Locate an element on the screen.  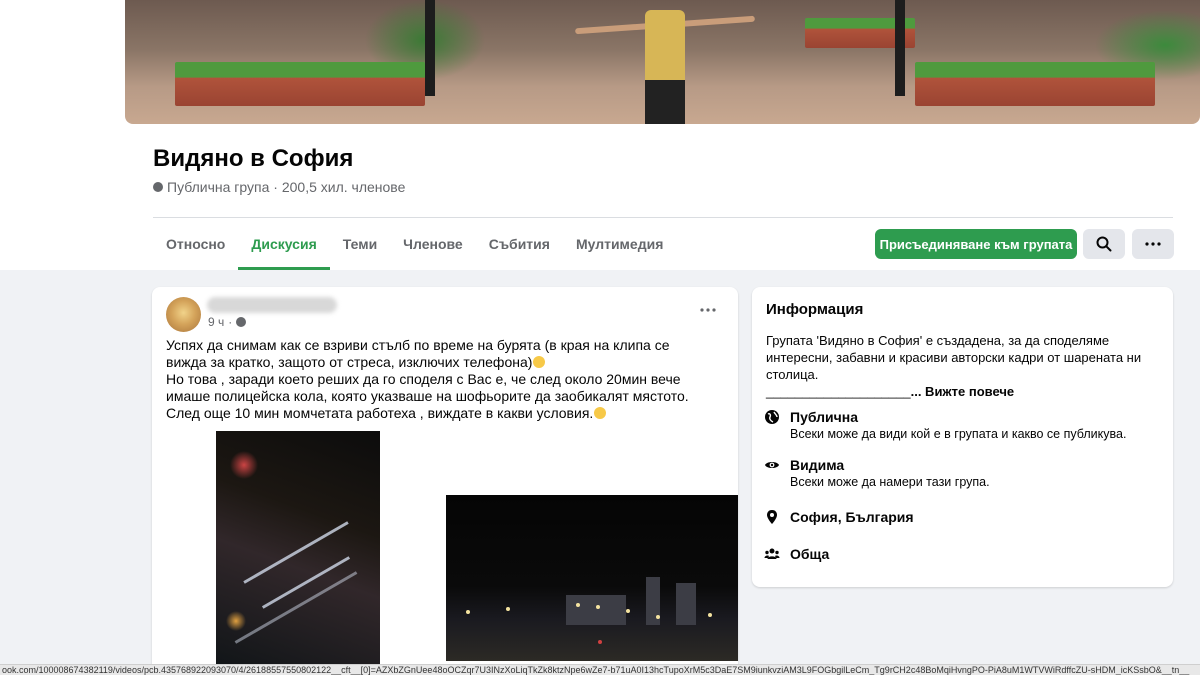
post-timestamp: 9 ч · is located at coordinates (227, 322).